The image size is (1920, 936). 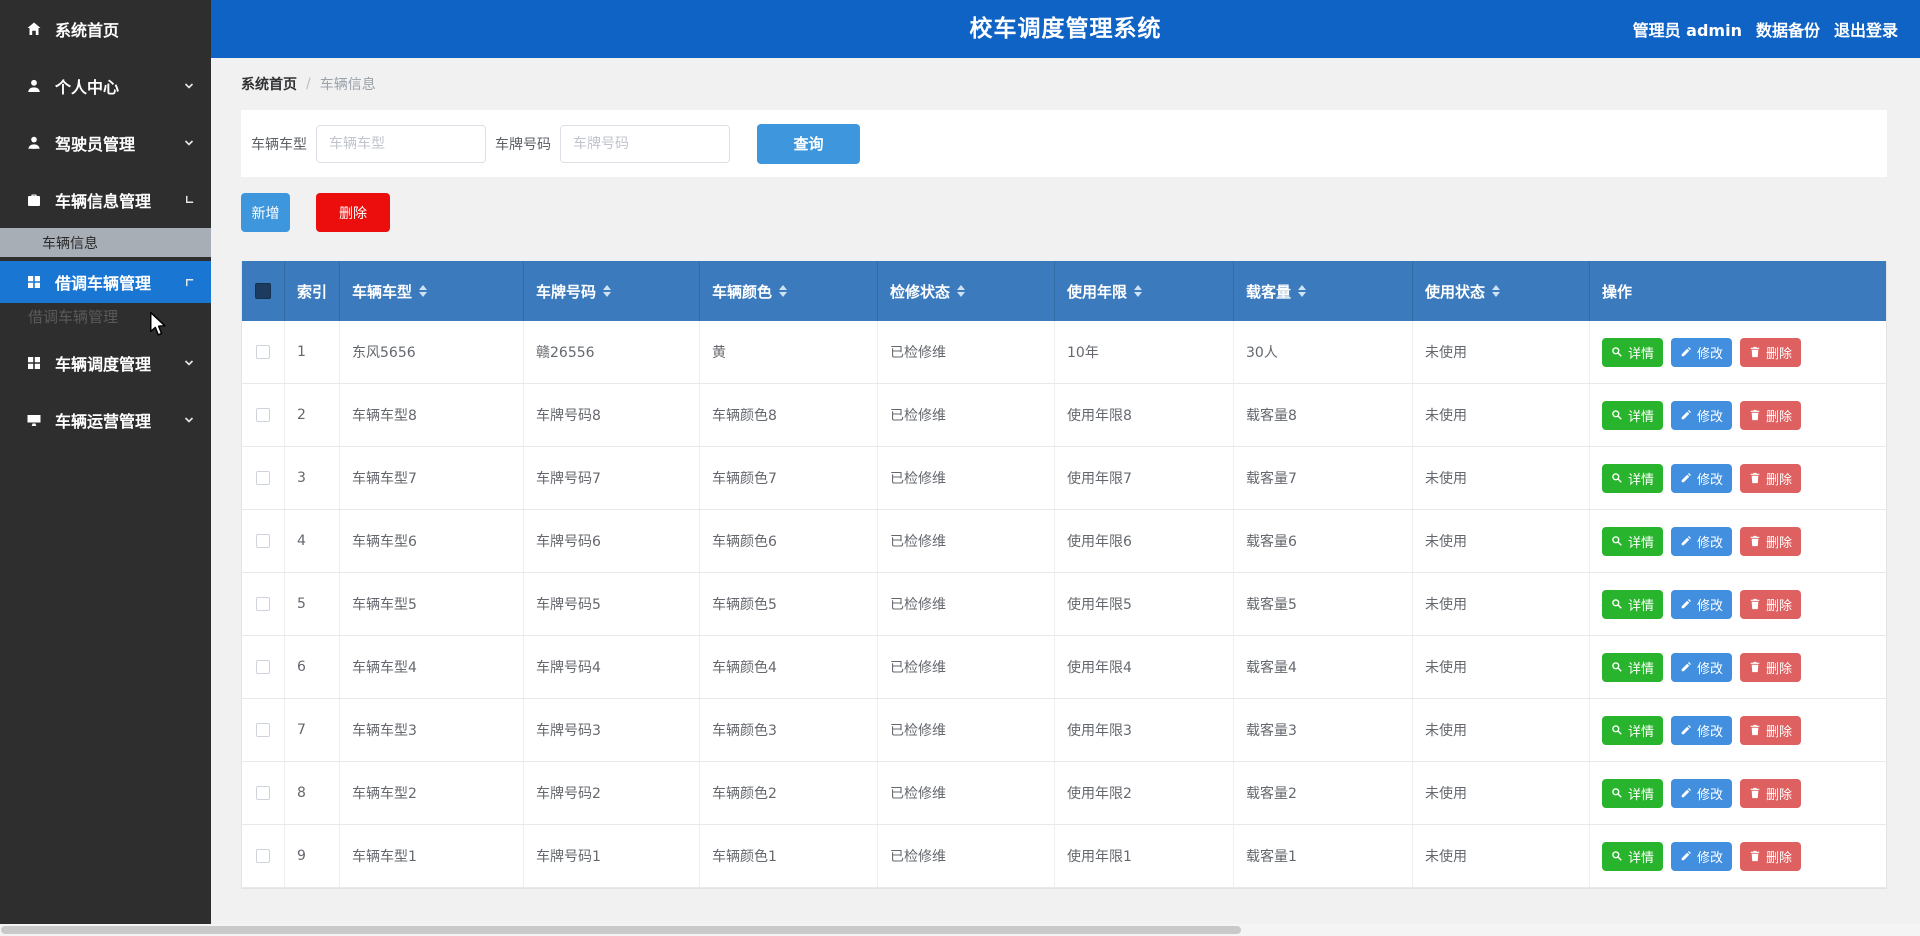 What do you see at coordinates (265, 212) in the screenshot?
I see `add-button: 新增` at bounding box center [265, 212].